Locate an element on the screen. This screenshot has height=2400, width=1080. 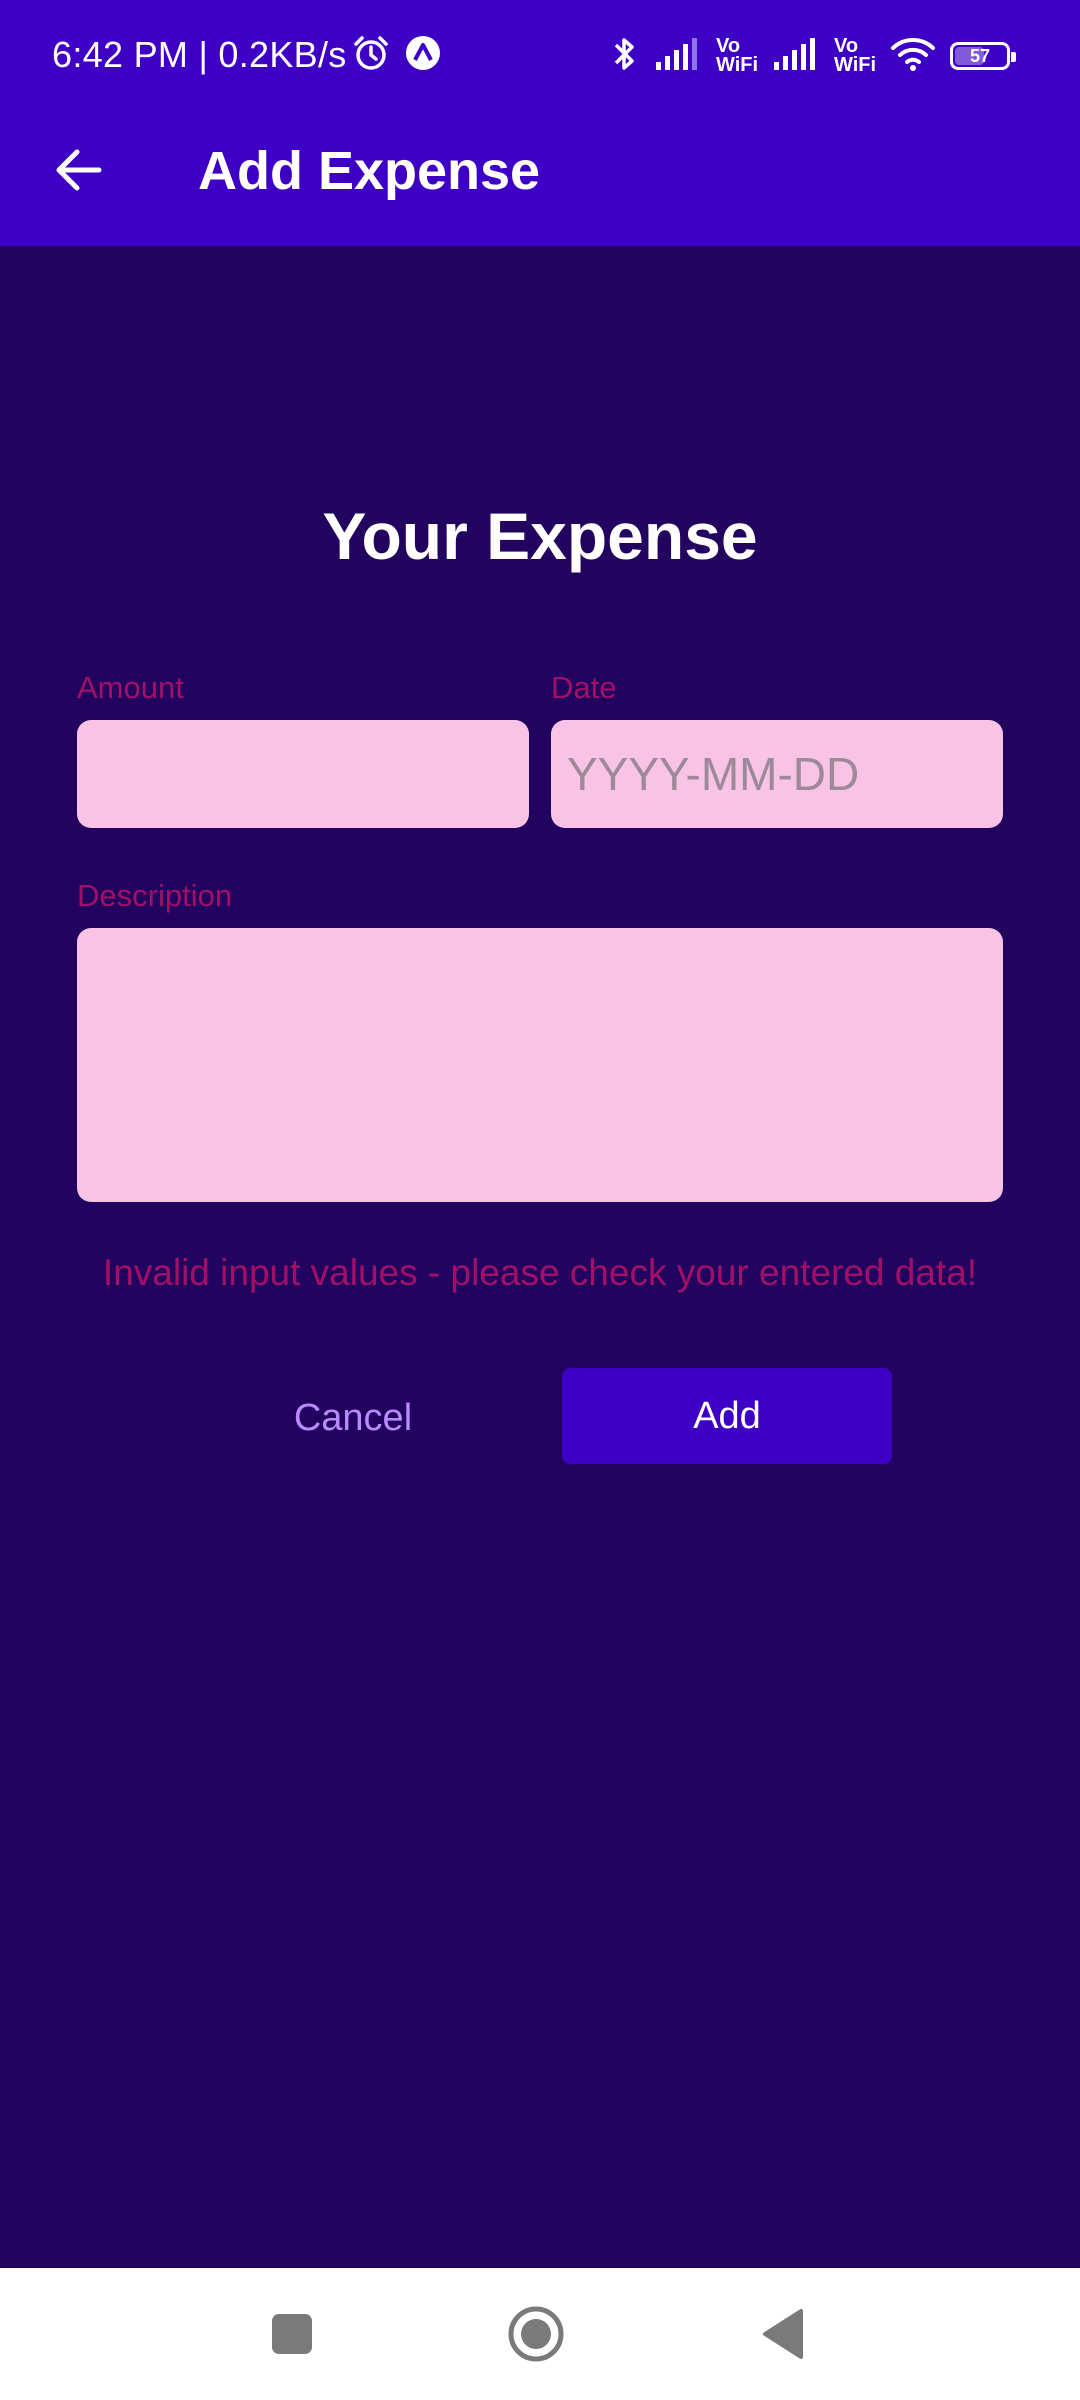
bluetooth-icon is located at coordinates (625, 56).